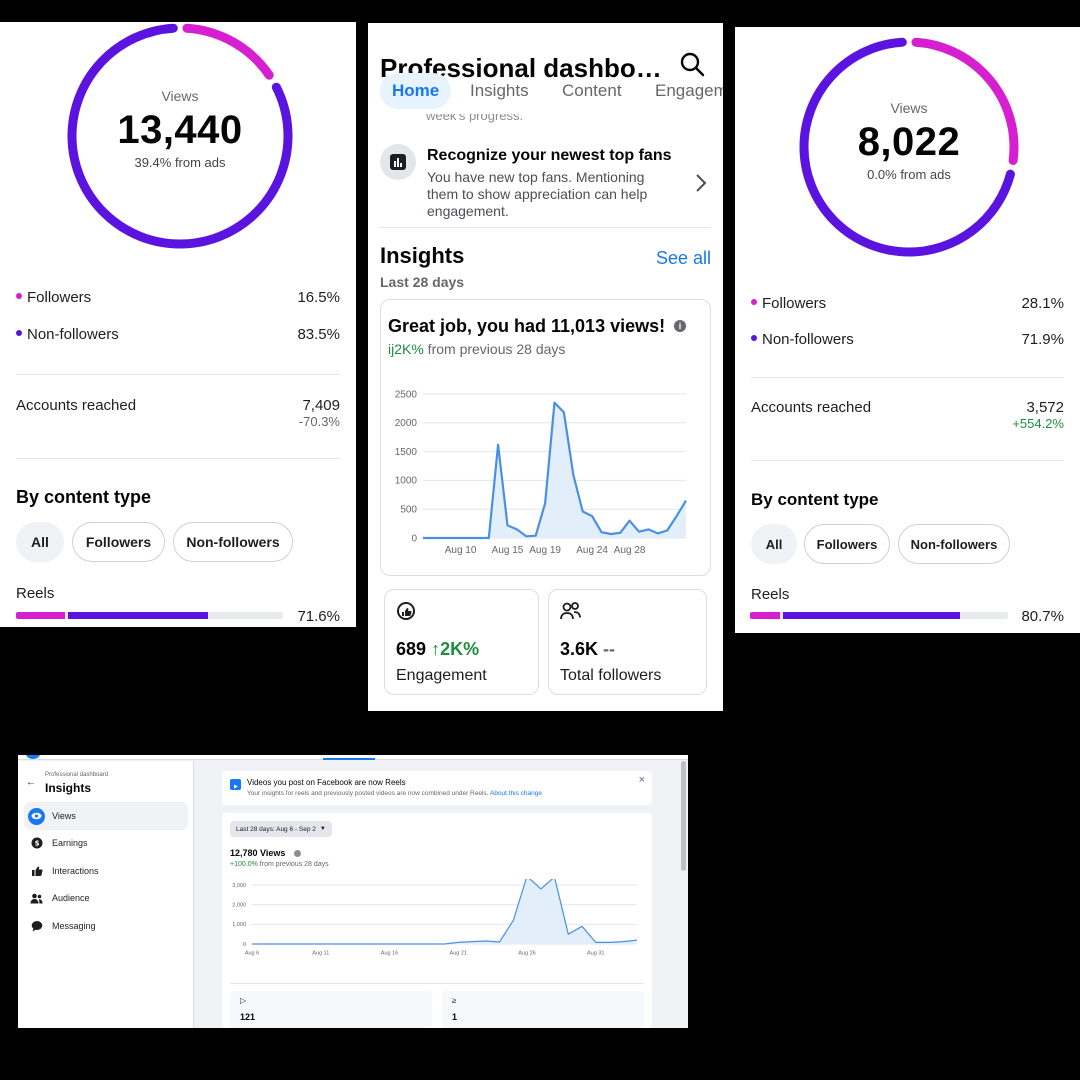  Describe the element at coordinates (1042, 616) in the screenshot. I see `reels-pct: 80.7%` at that location.